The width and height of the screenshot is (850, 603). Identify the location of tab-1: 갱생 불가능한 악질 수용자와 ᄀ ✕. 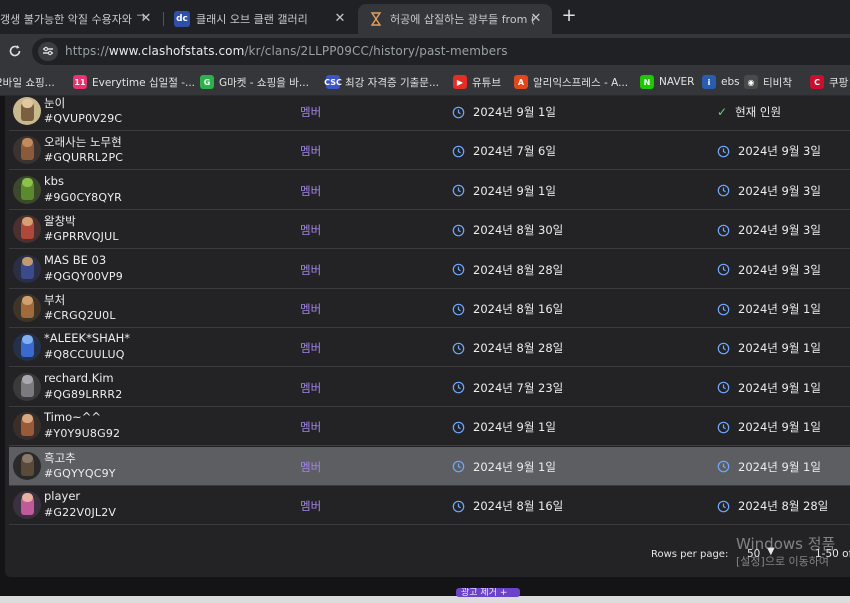
(81, 19).